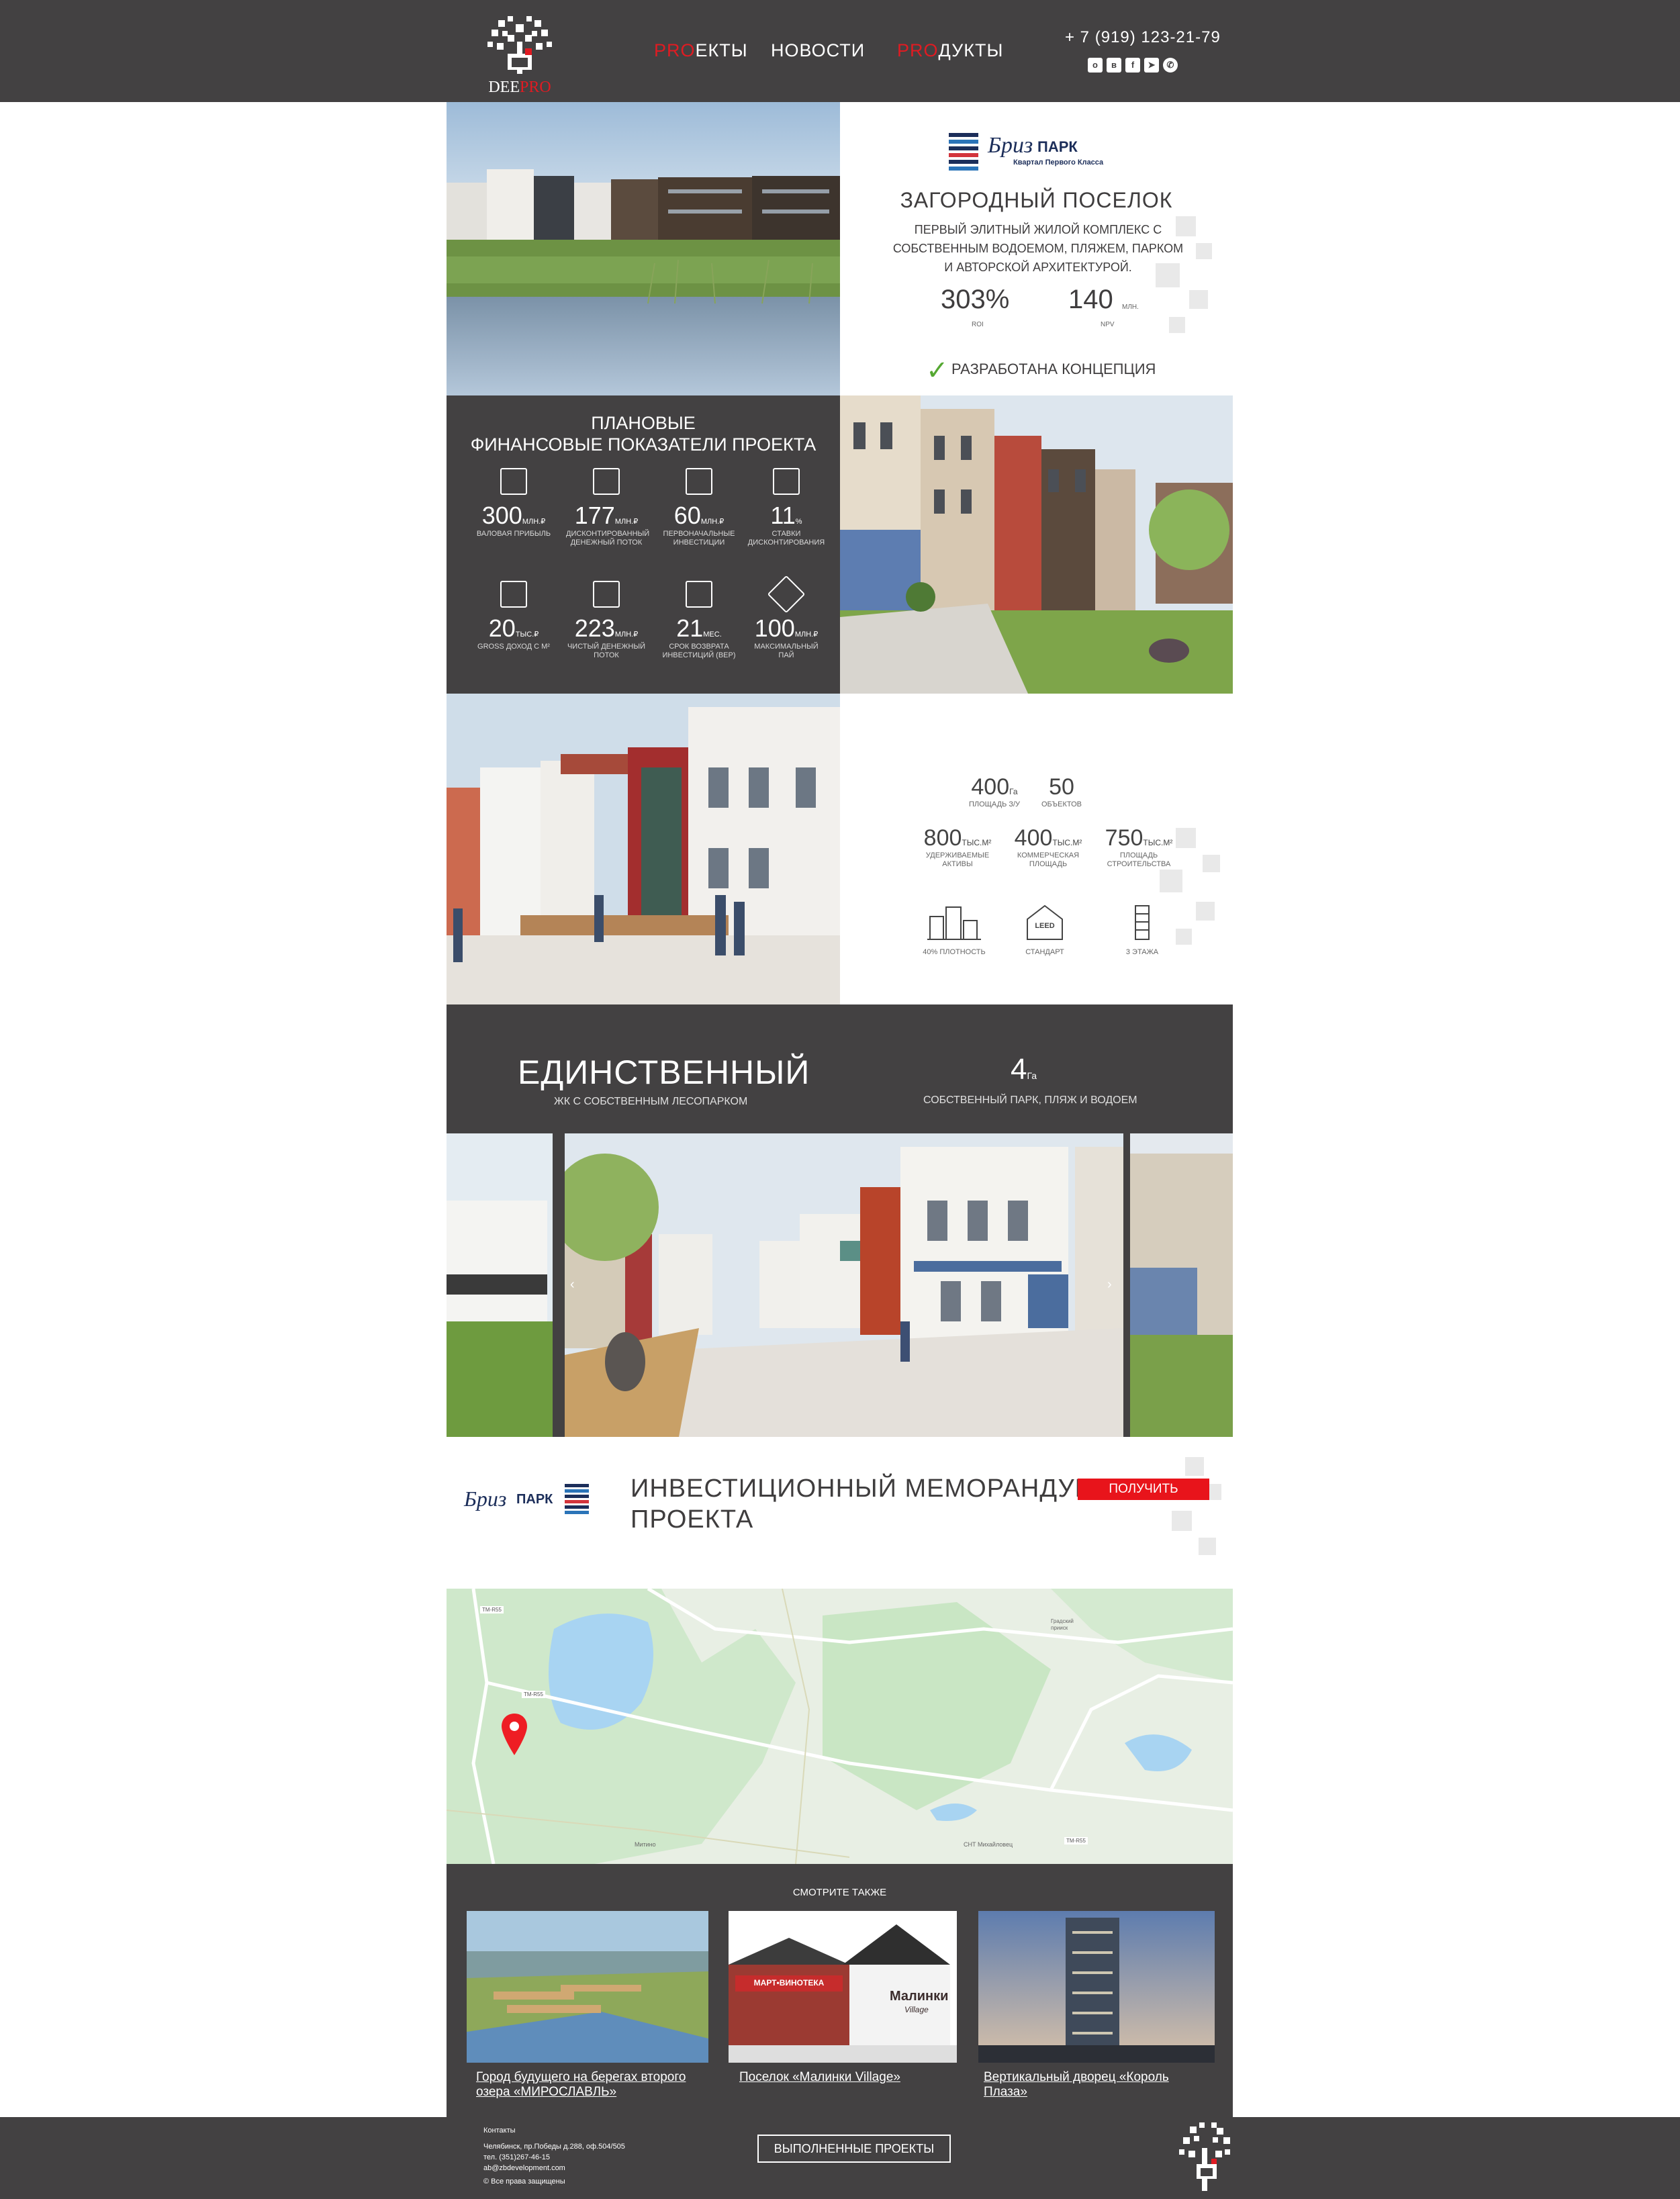  I want to click on vk-icon: в, so click(1114, 65).